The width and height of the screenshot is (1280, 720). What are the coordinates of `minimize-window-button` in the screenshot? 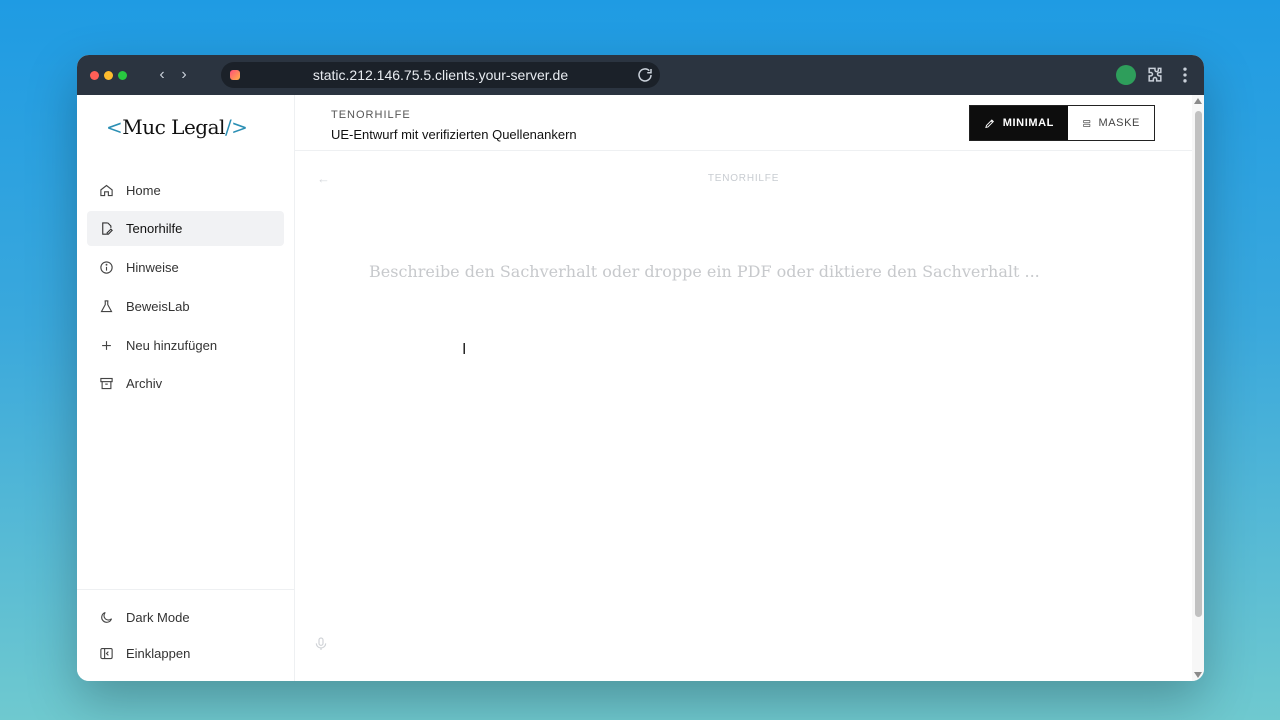 It's located at (108, 75).